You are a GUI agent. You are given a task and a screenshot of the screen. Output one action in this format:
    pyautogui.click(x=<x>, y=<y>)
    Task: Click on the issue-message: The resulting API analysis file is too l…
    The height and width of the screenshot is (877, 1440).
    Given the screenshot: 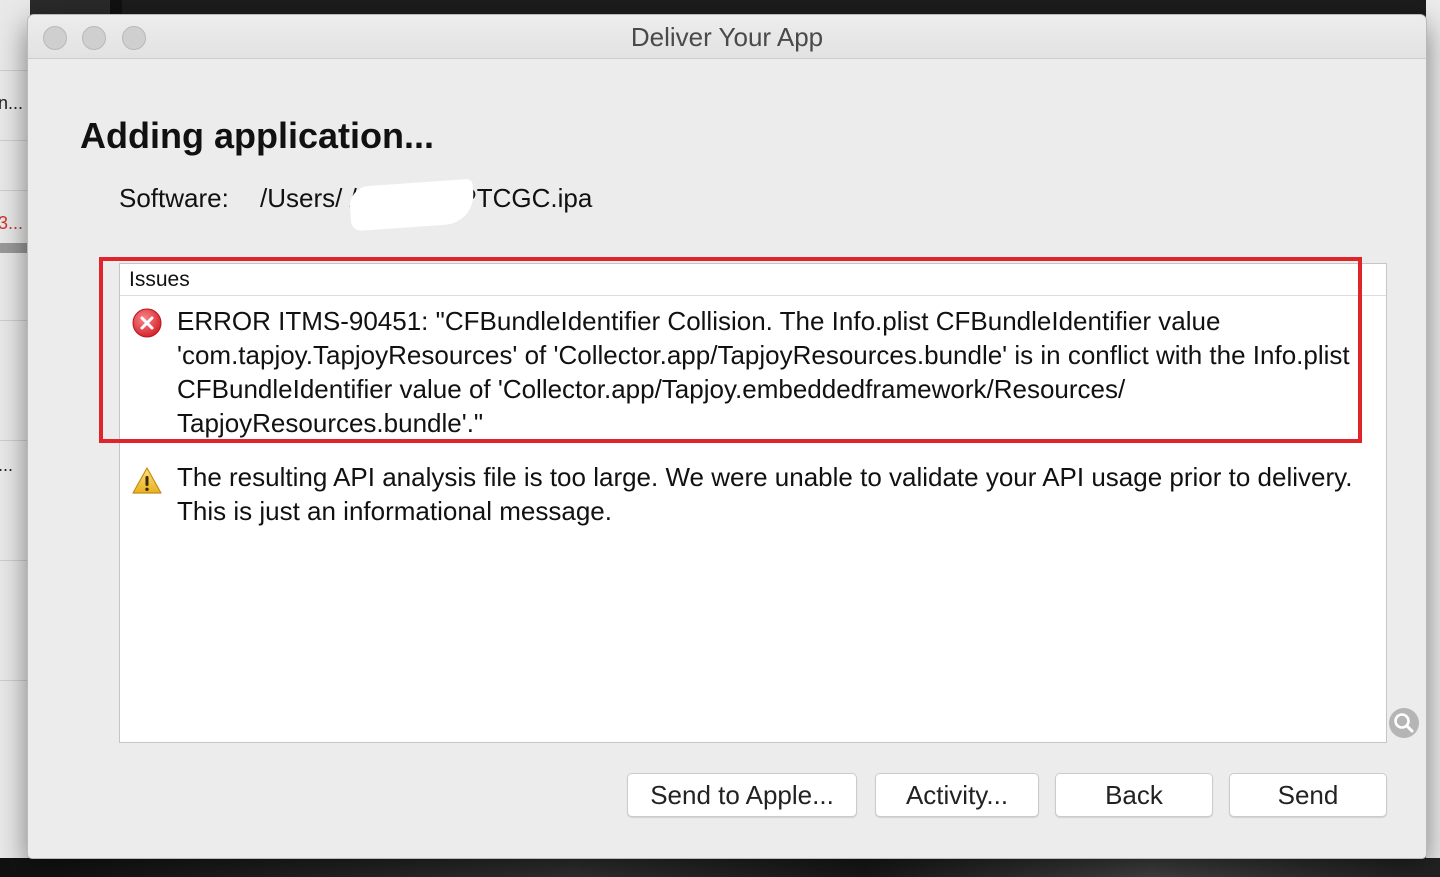 What is the action you would take?
    pyautogui.click(x=765, y=494)
    